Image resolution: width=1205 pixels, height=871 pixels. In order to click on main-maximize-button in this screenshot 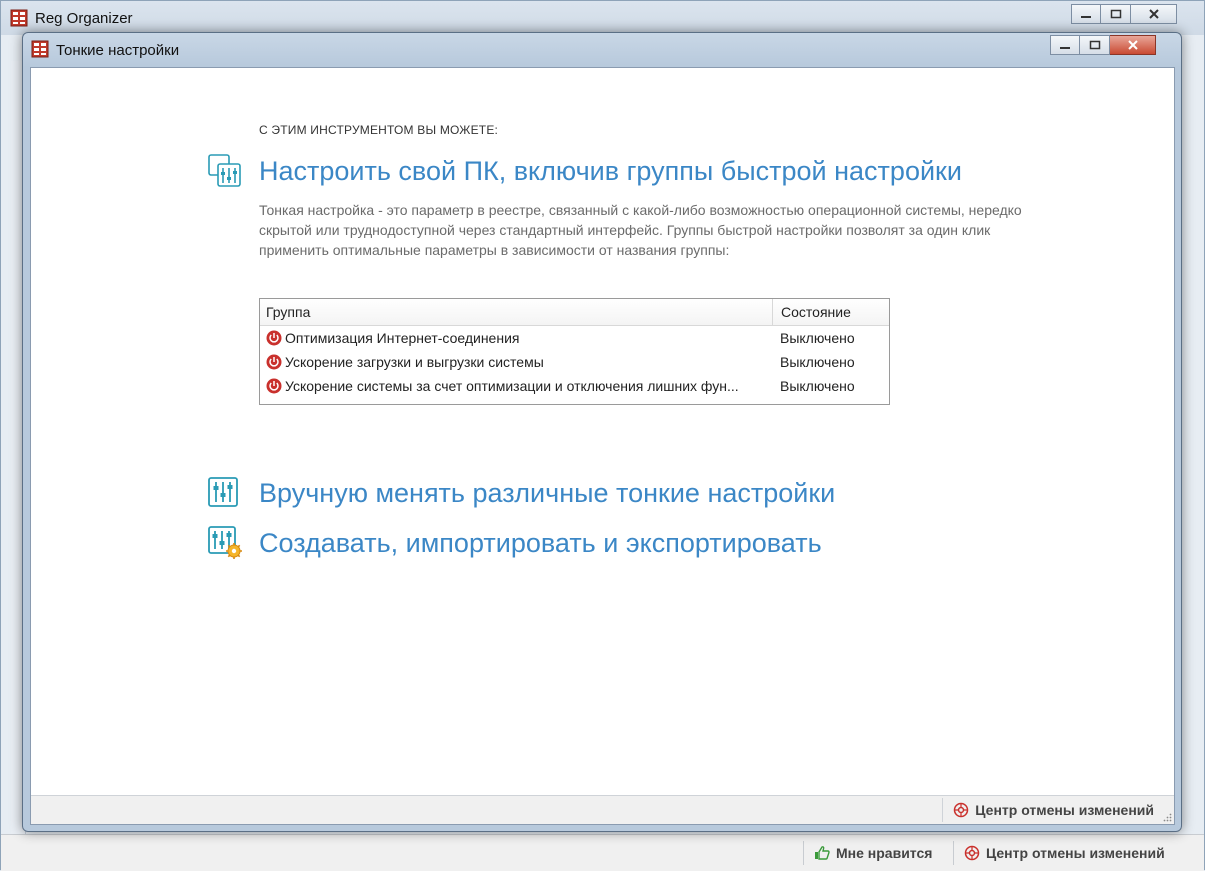, I will do `click(1116, 14)`.